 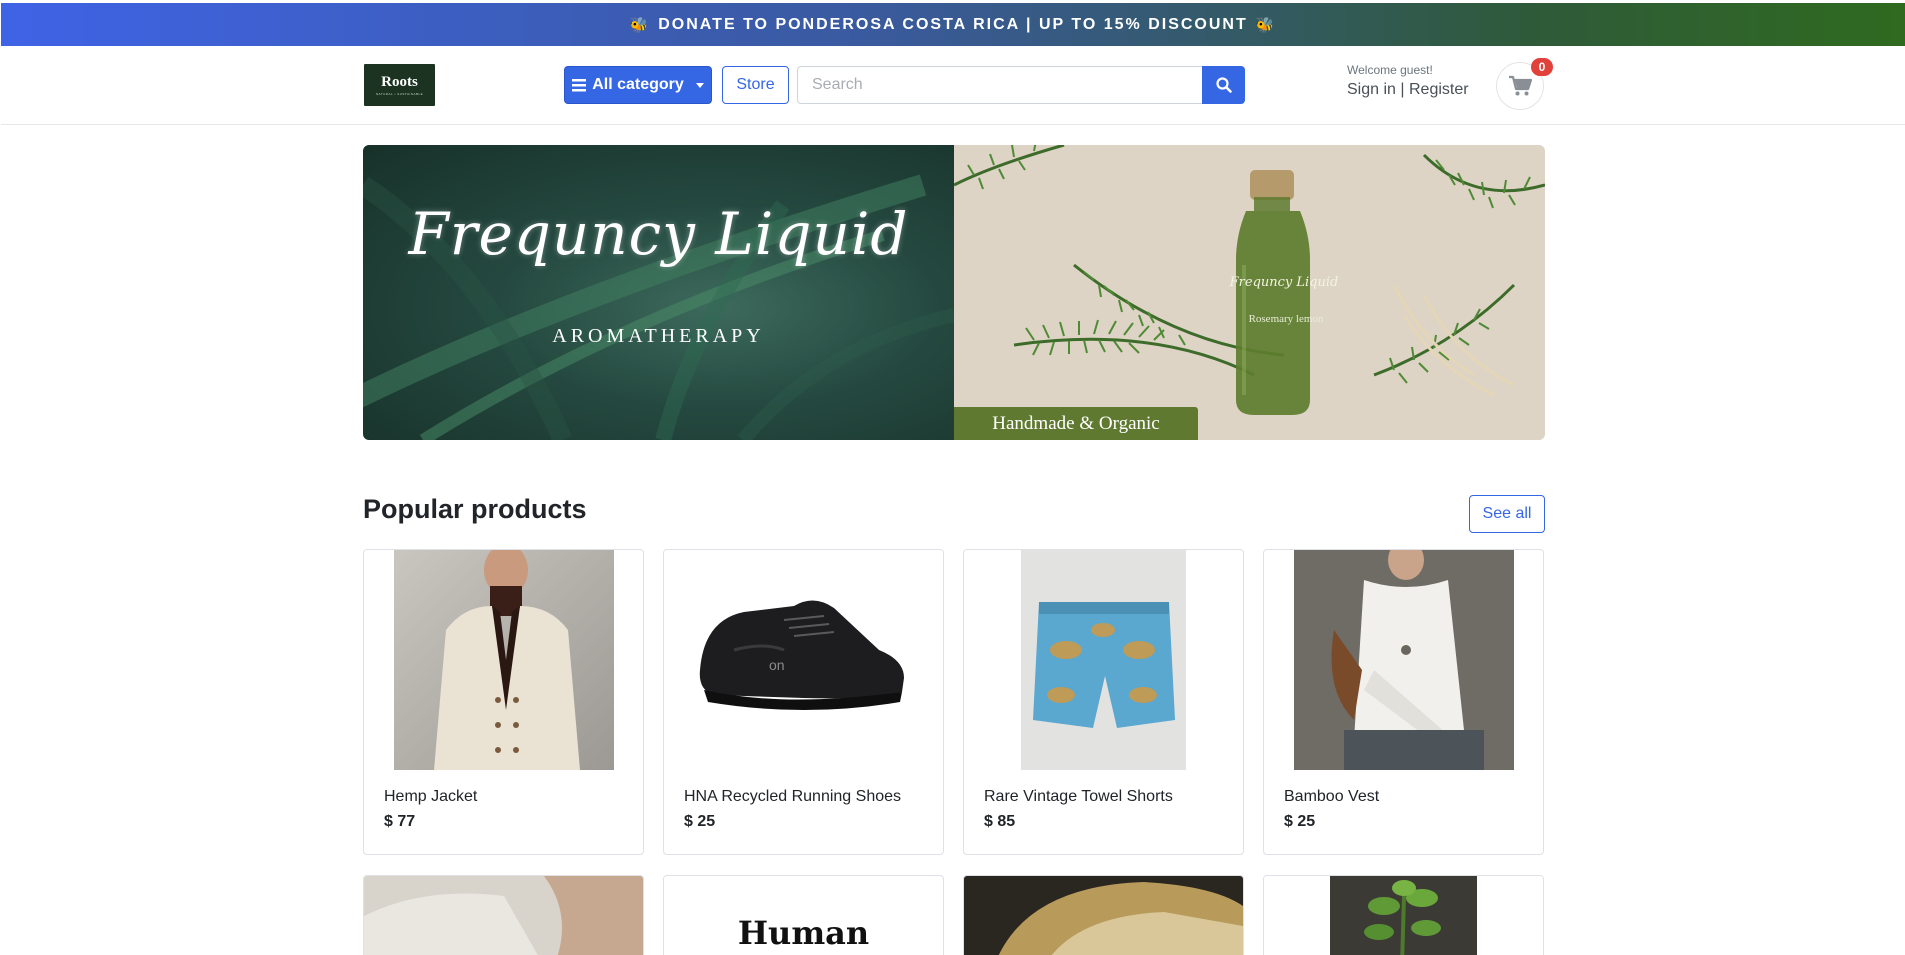 What do you see at coordinates (658, 234) in the screenshot?
I see `banner-title: Frequncy Liquid` at bounding box center [658, 234].